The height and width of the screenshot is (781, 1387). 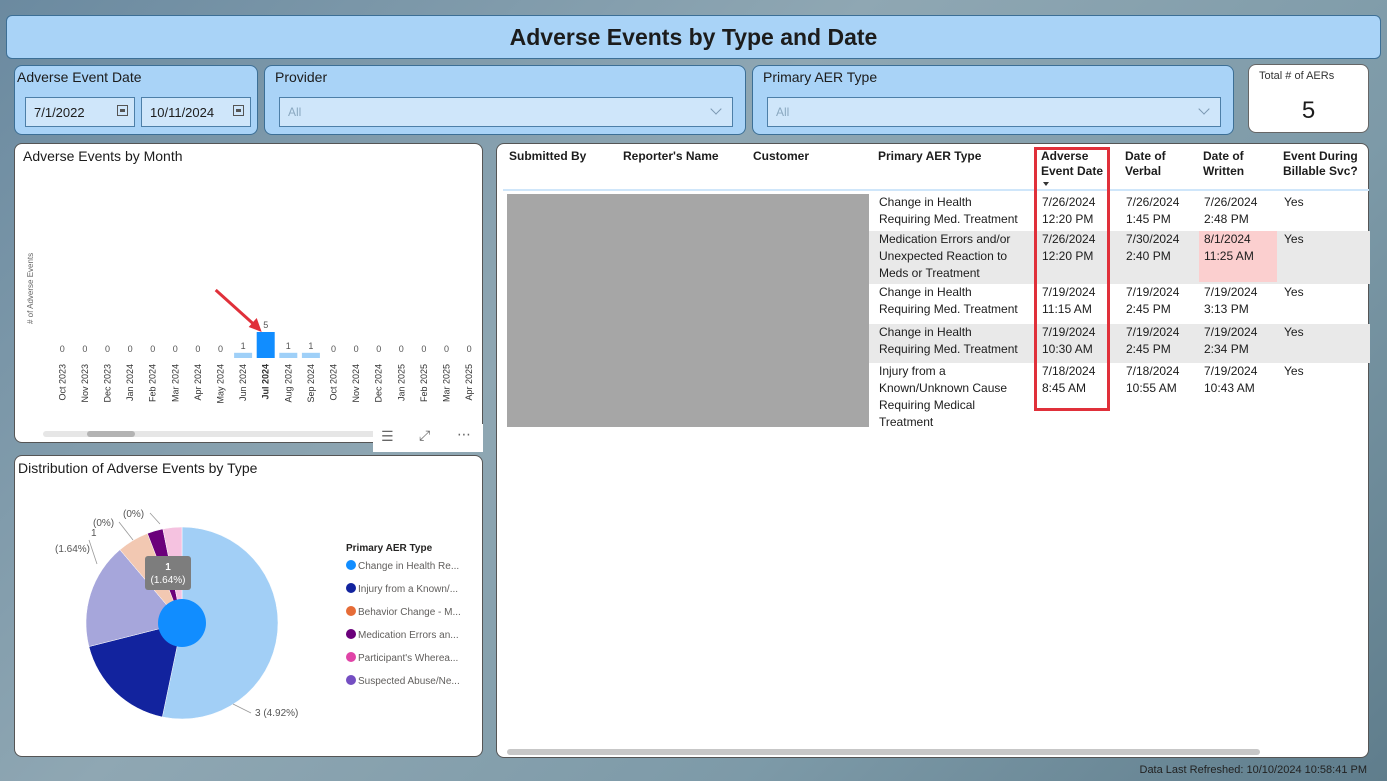 What do you see at coordinates (1320, 164) in the screenshot?
I see `table-header-cell: Event During Billable Svc?` at bounding box center [1320, 164].